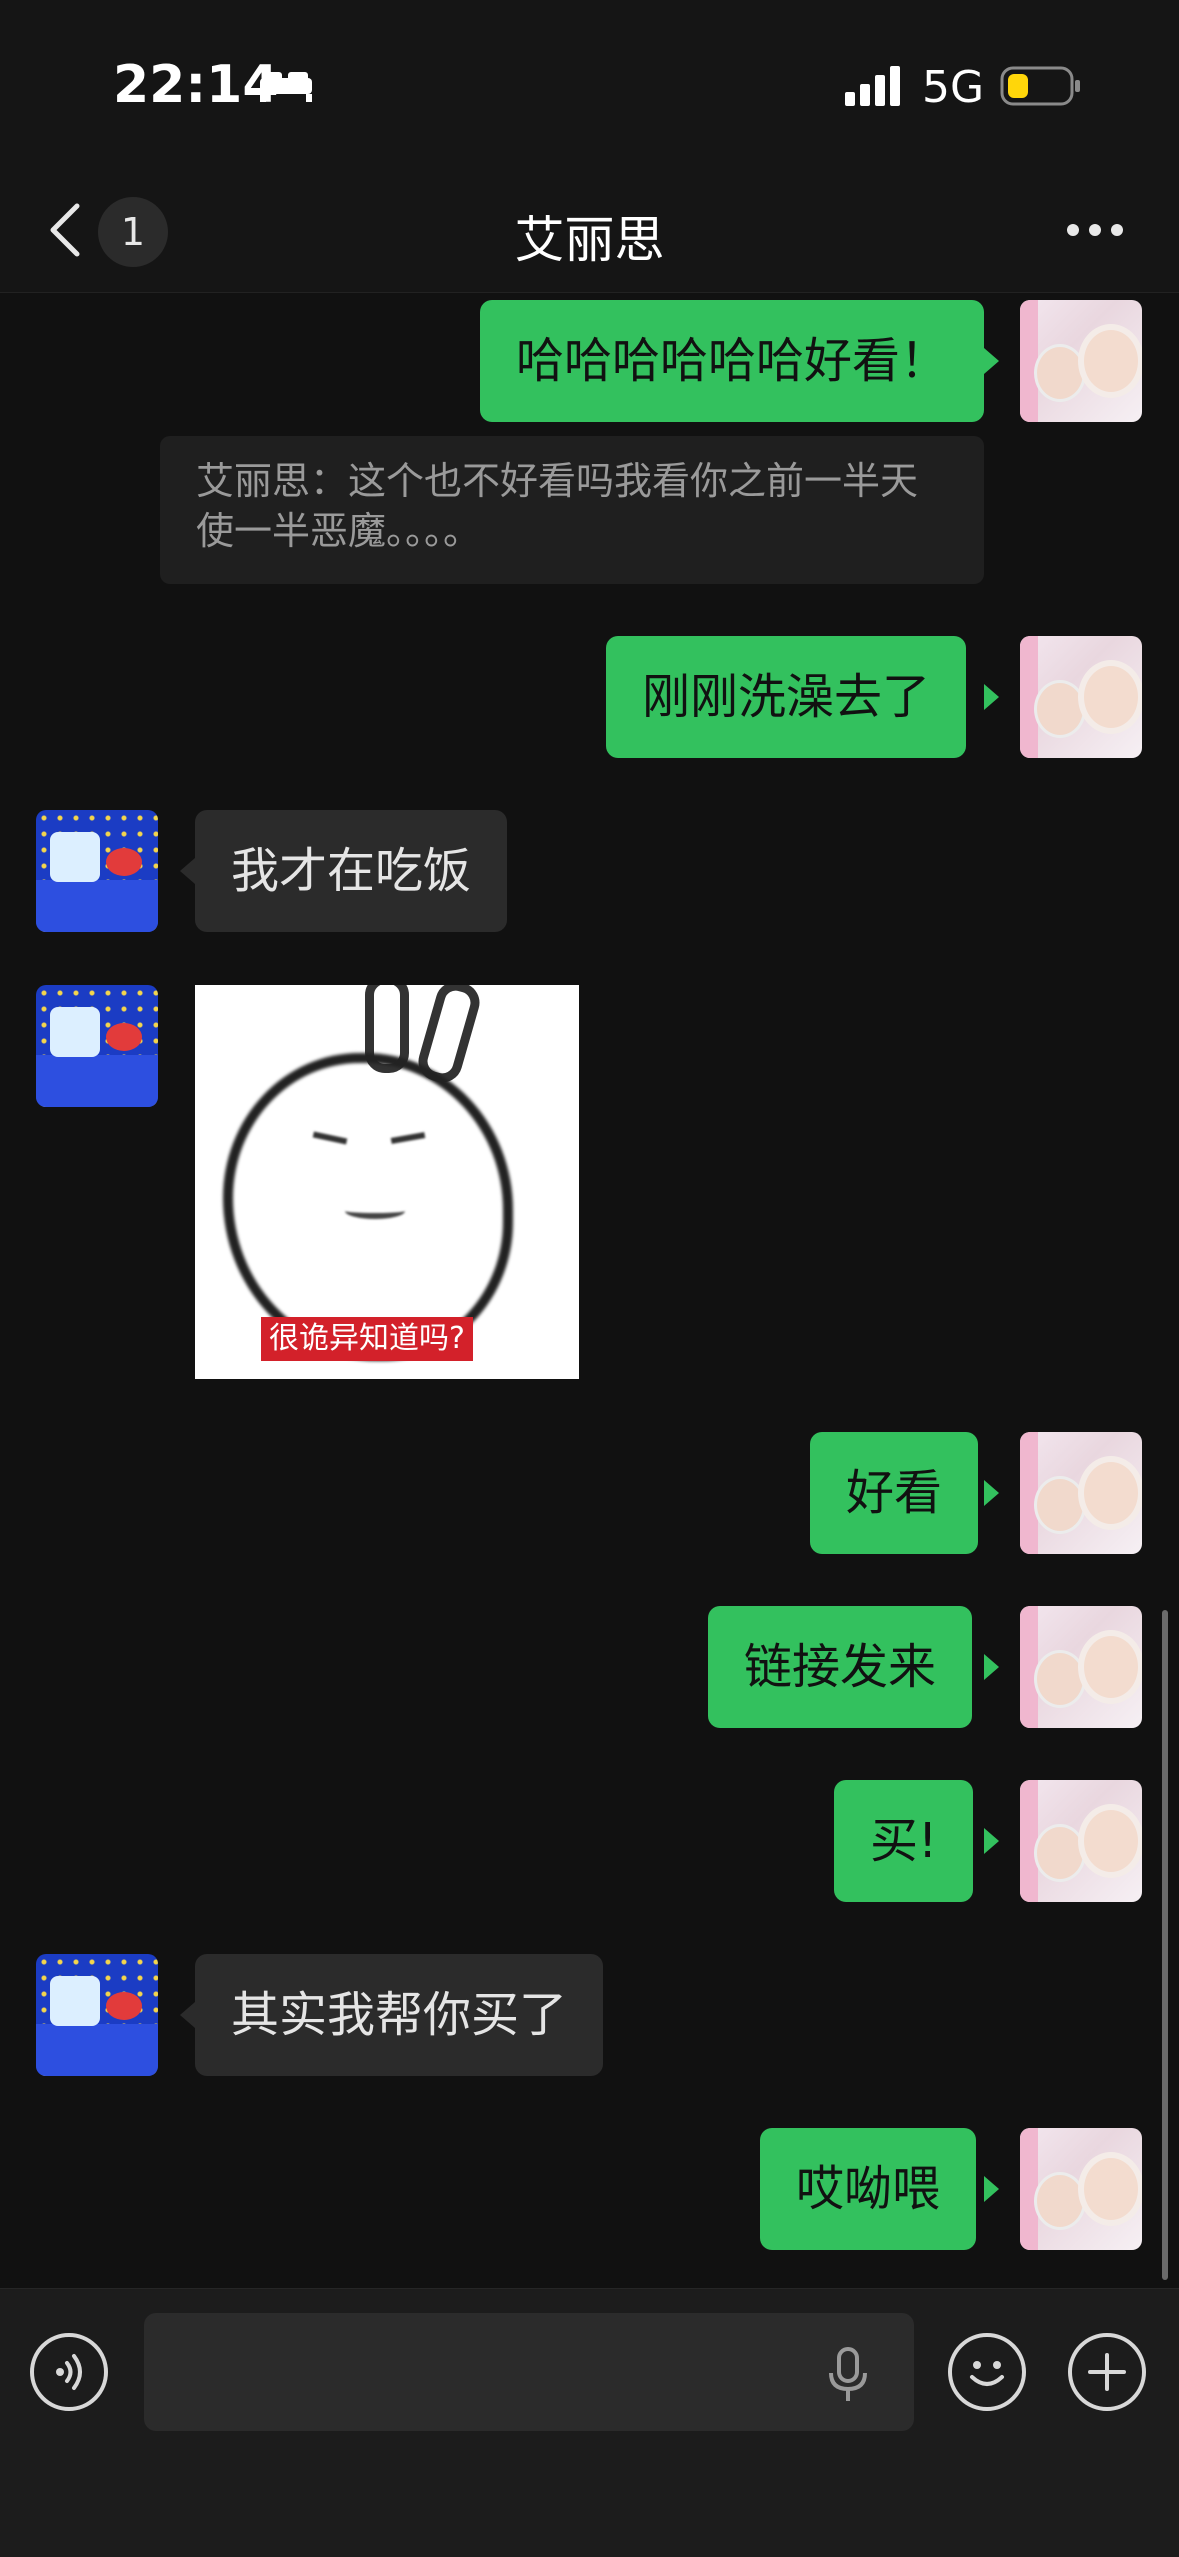 The image size is (1179, 2557). I want to click on sticker-rabbit-image: 很诡异知道吗?, so click(387, 1182).